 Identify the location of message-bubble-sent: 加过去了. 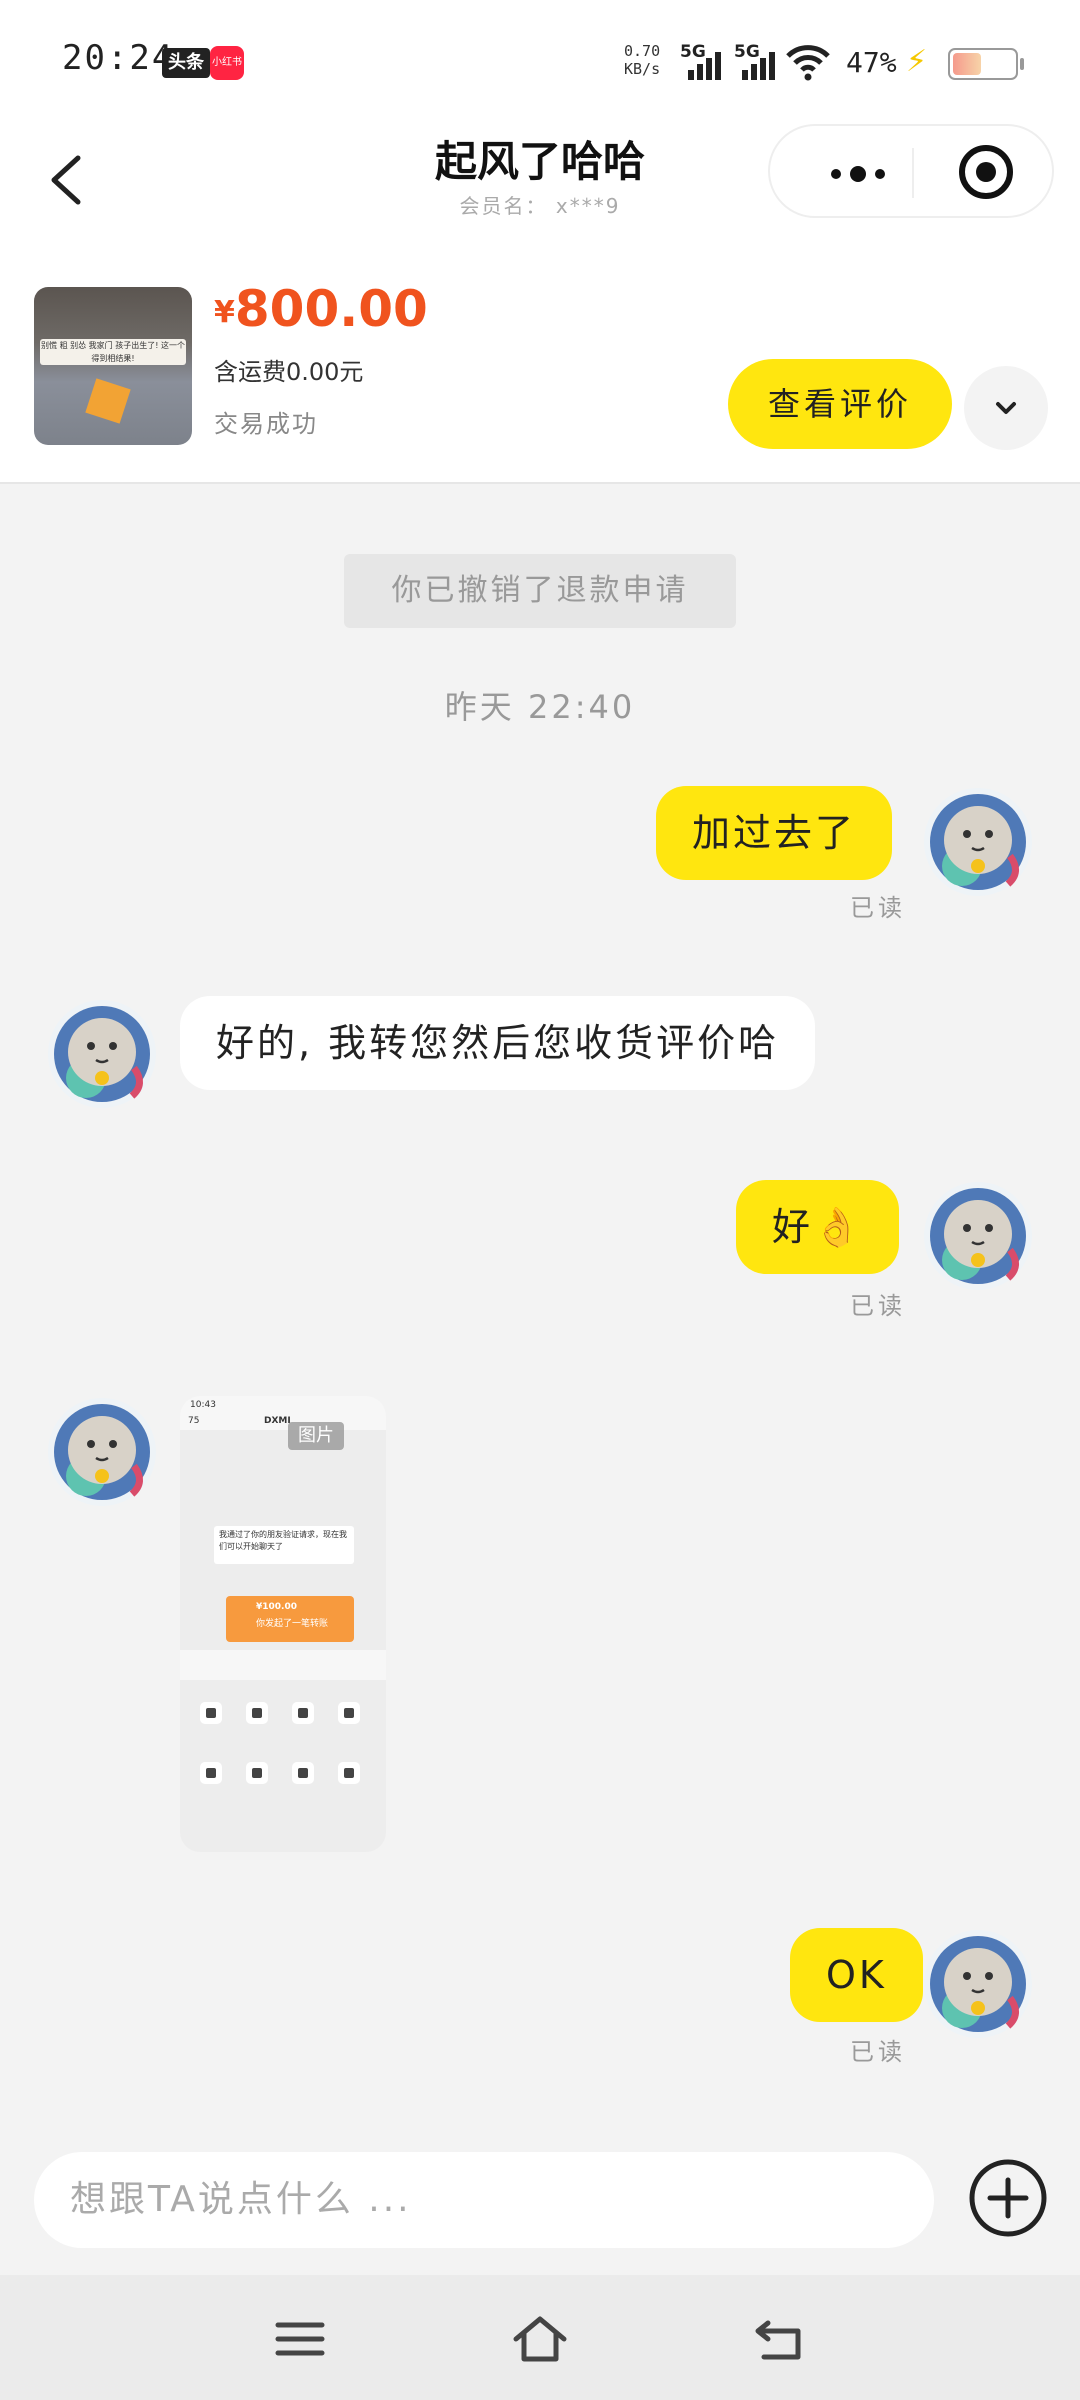
(774, 833).